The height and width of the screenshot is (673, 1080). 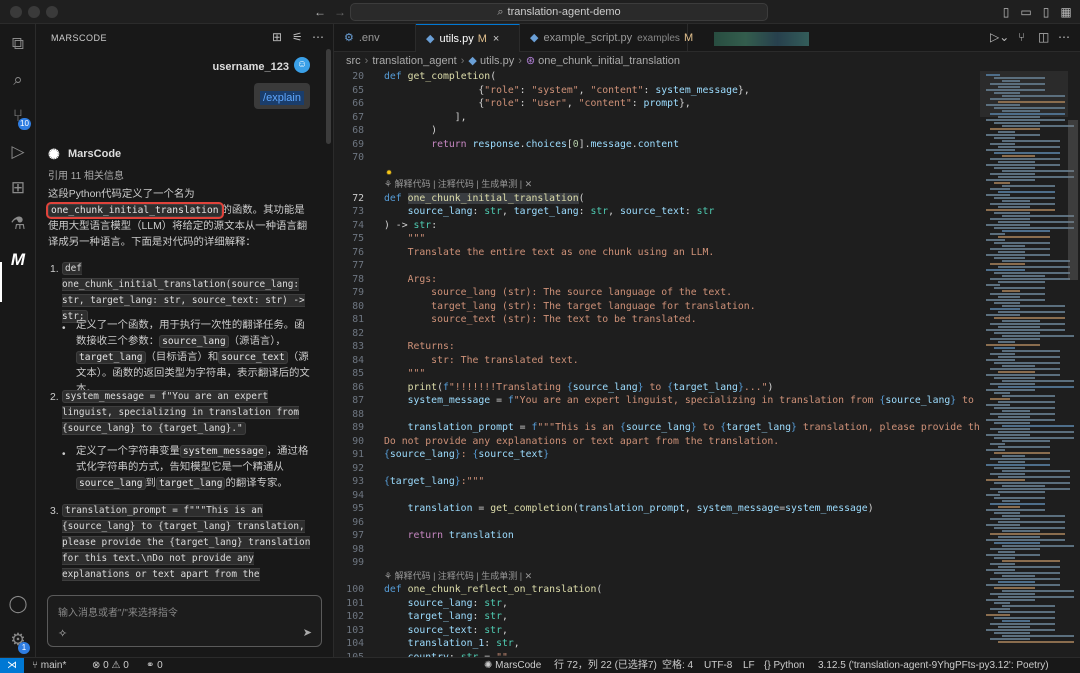 I want to click on code-line: 75 """, so click(x=657, y=239).